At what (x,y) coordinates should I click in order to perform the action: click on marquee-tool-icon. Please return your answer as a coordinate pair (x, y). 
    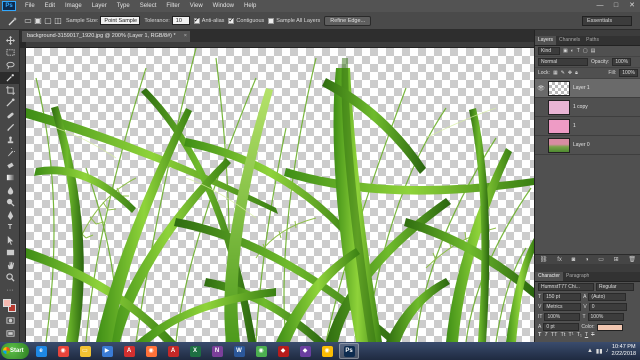
    Looking at the image, I should click on (10, 53).